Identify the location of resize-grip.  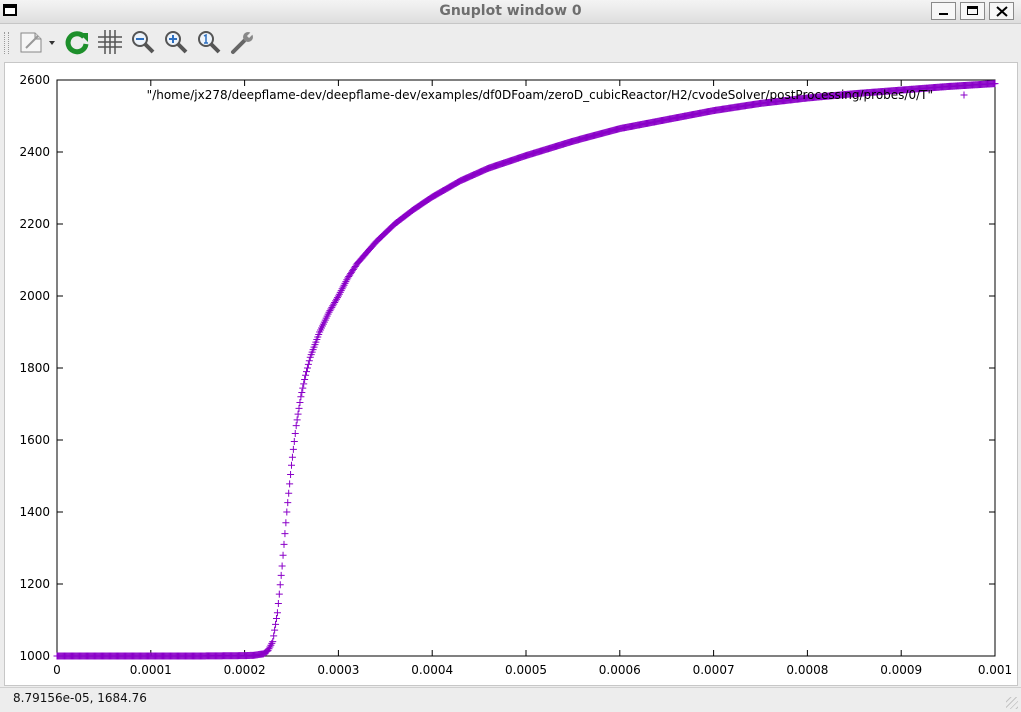
(1012, 703).